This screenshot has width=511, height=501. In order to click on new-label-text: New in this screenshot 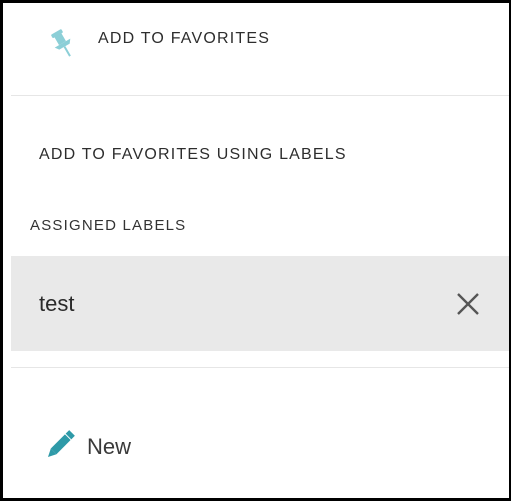, I will do `click(109, 446)`.